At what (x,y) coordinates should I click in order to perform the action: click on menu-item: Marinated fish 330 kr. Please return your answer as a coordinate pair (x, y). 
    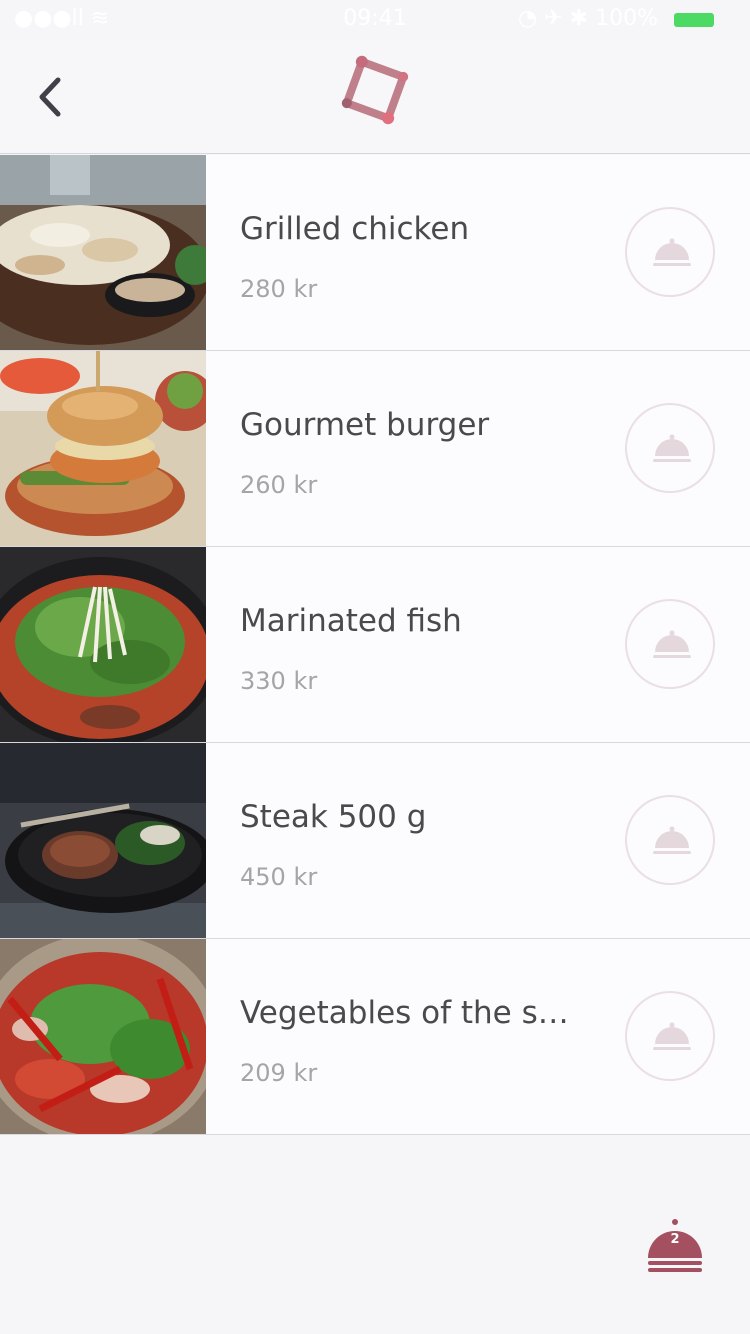
    Looking at the image, I should click on (375, 645).